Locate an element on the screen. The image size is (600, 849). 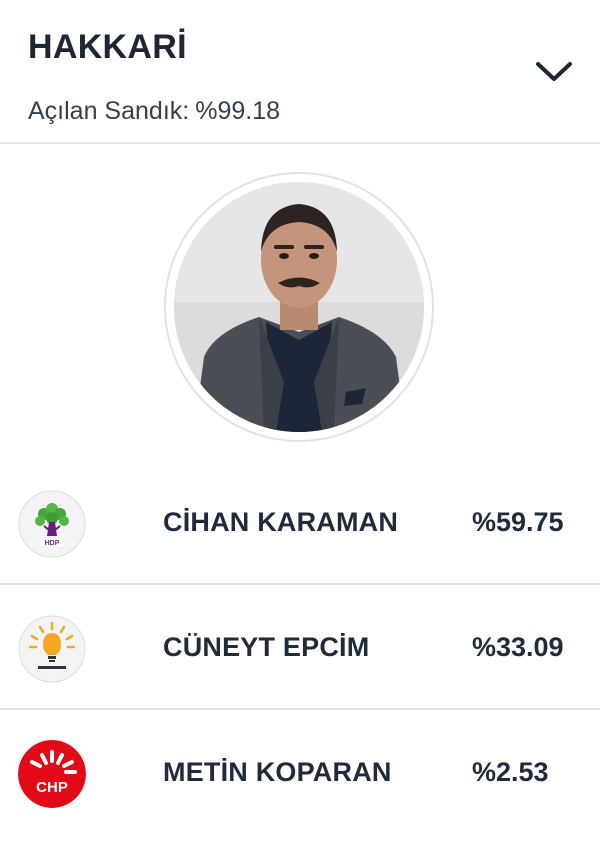
svg-text: HDP is located at coordinates (52, 543).